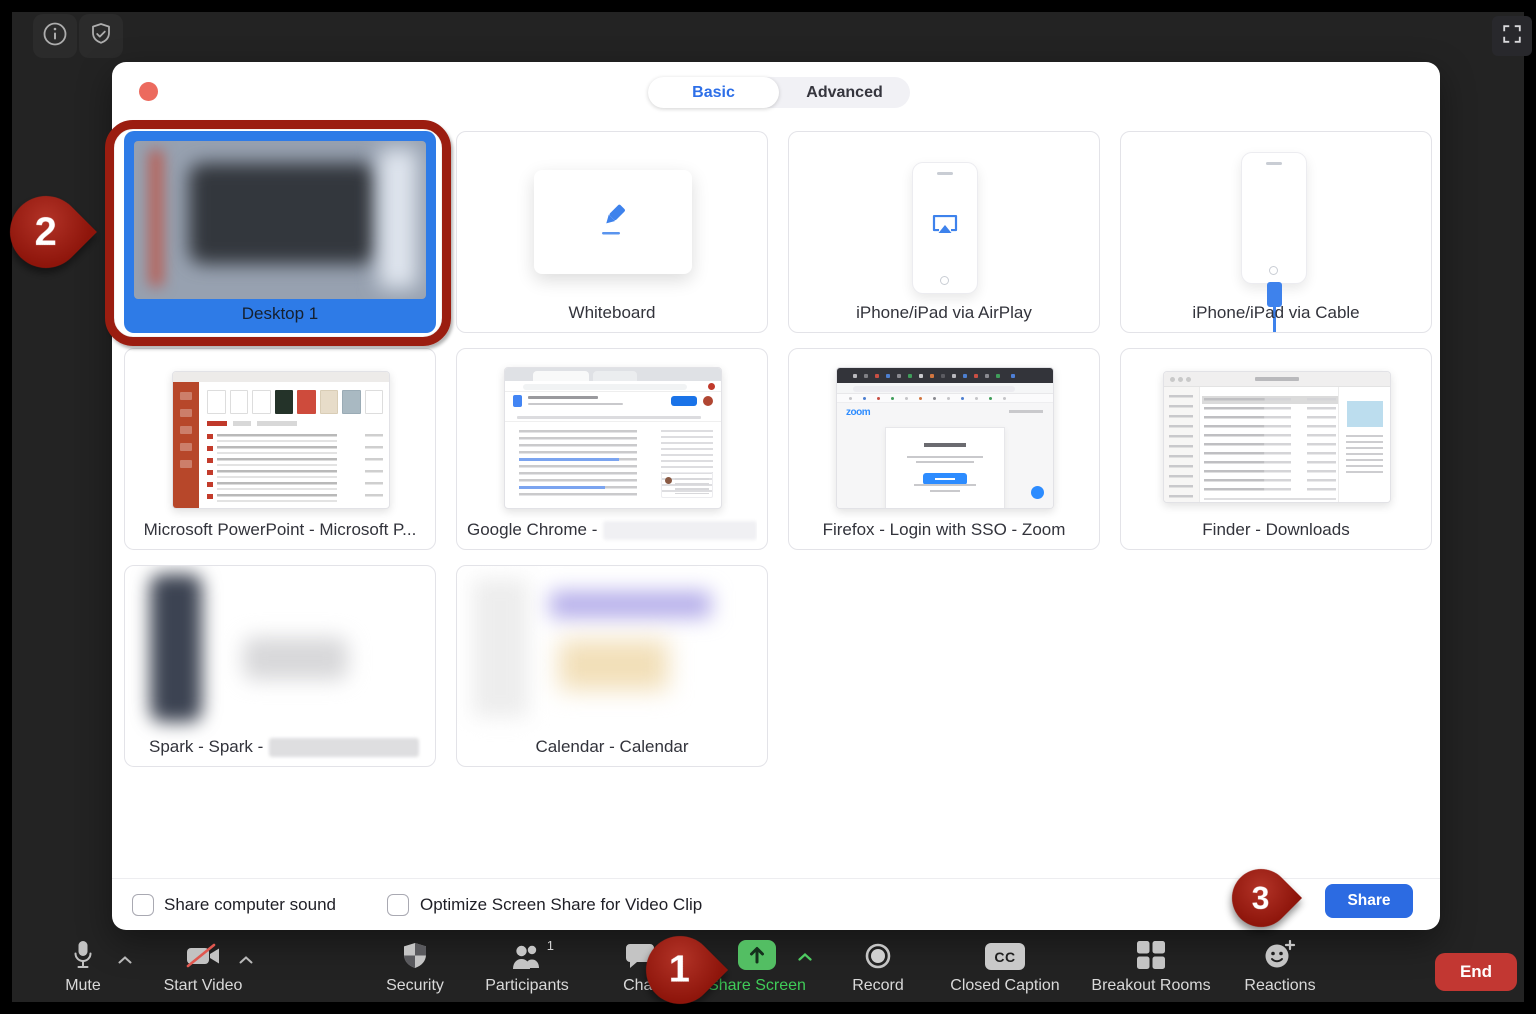 This screenshot has width=1536, height=1014. I want to click on annotation-ring-desktop-tile, so click(278, 233).